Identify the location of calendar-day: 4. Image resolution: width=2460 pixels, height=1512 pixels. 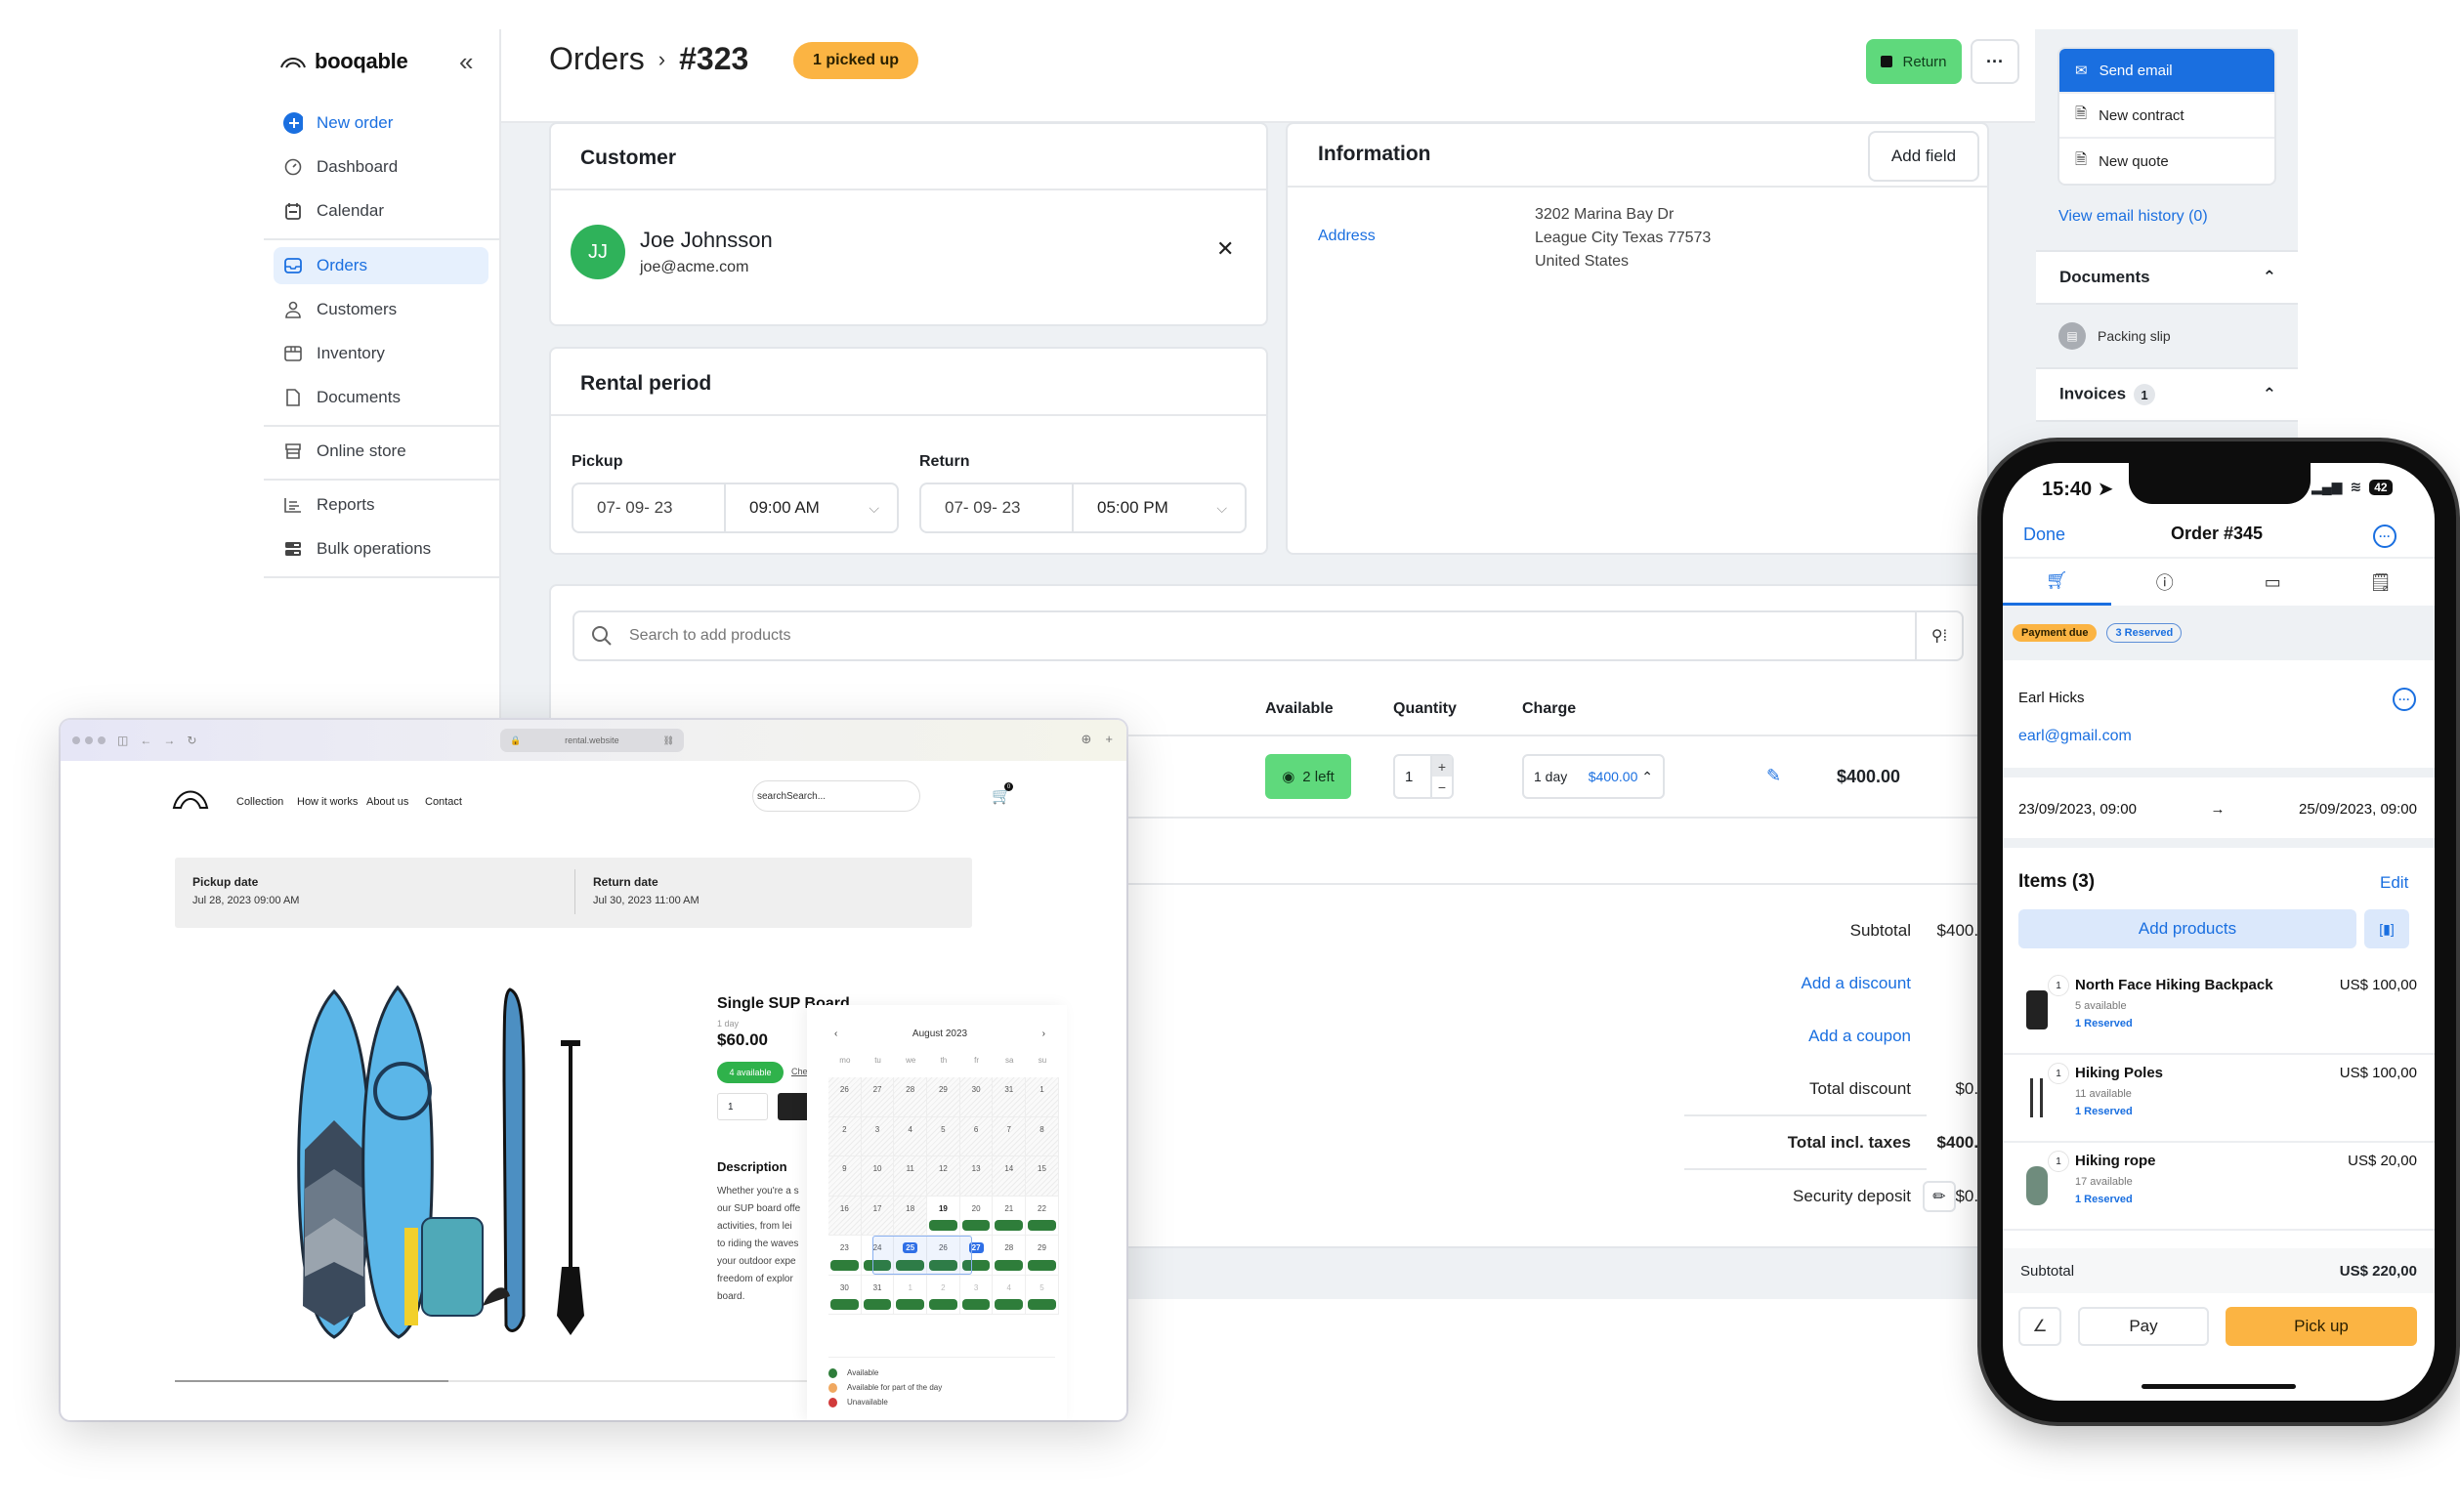
(911, 1136).